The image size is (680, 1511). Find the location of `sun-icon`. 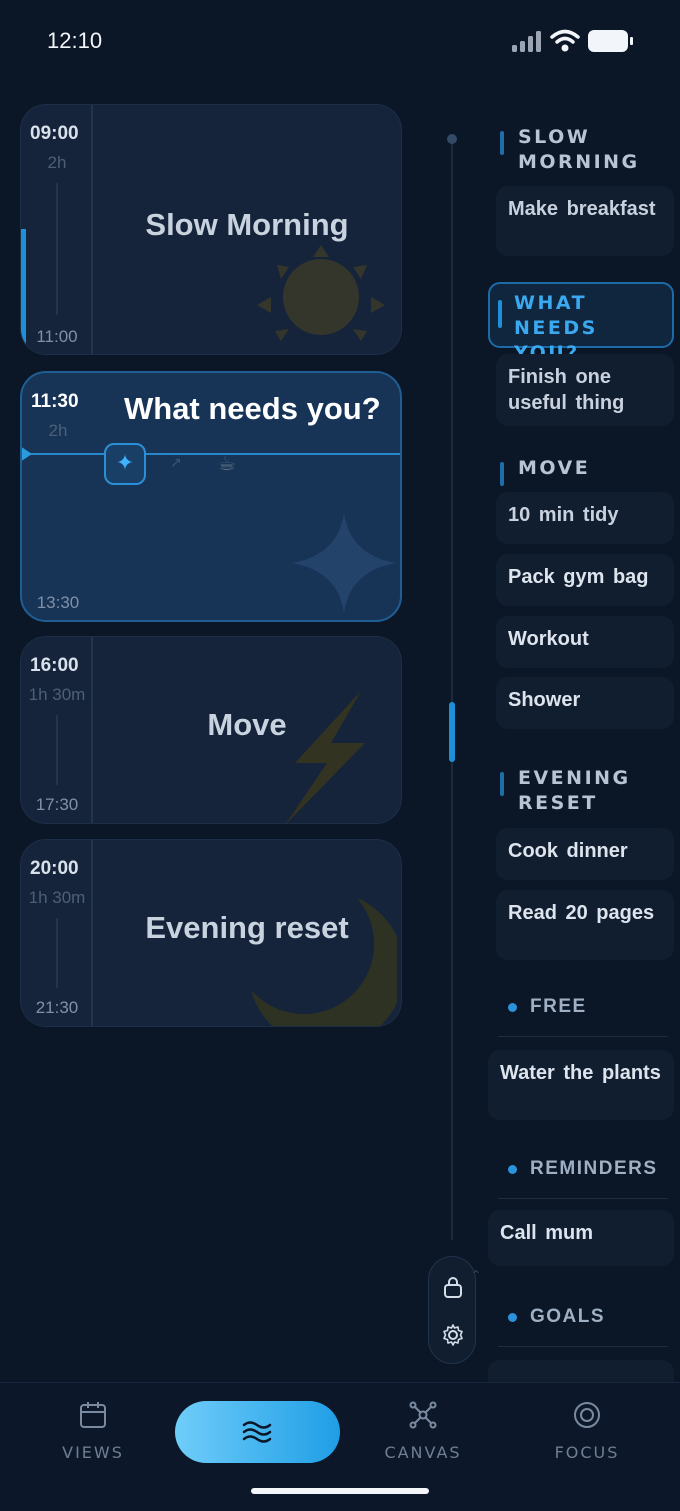

sun-icon is located at coordinates (321, 293).